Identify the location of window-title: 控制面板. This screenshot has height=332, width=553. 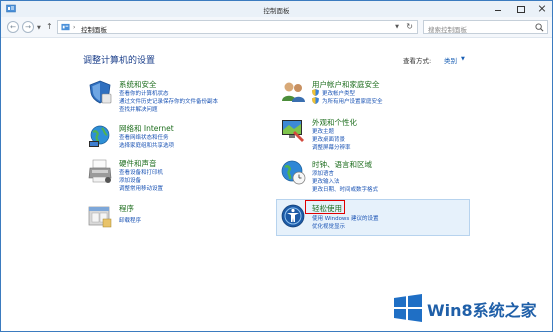
(276, 11).